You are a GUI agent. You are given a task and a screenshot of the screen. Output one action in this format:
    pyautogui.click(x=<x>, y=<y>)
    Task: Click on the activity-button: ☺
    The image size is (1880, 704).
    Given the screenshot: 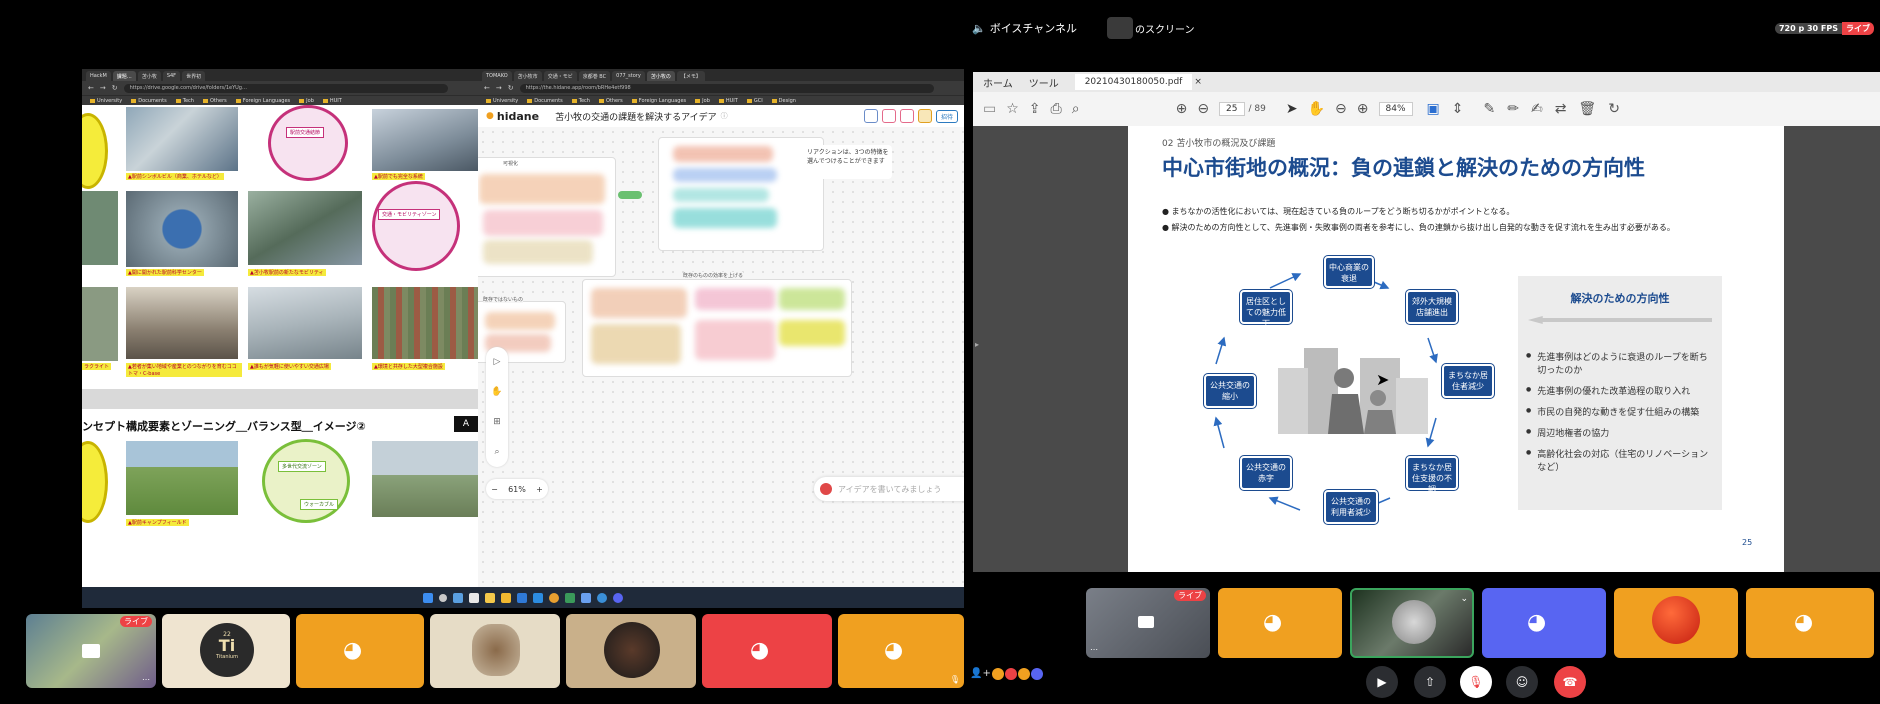 What is the action you would take?
    pyautogui.click(x=1522, y=682)
    